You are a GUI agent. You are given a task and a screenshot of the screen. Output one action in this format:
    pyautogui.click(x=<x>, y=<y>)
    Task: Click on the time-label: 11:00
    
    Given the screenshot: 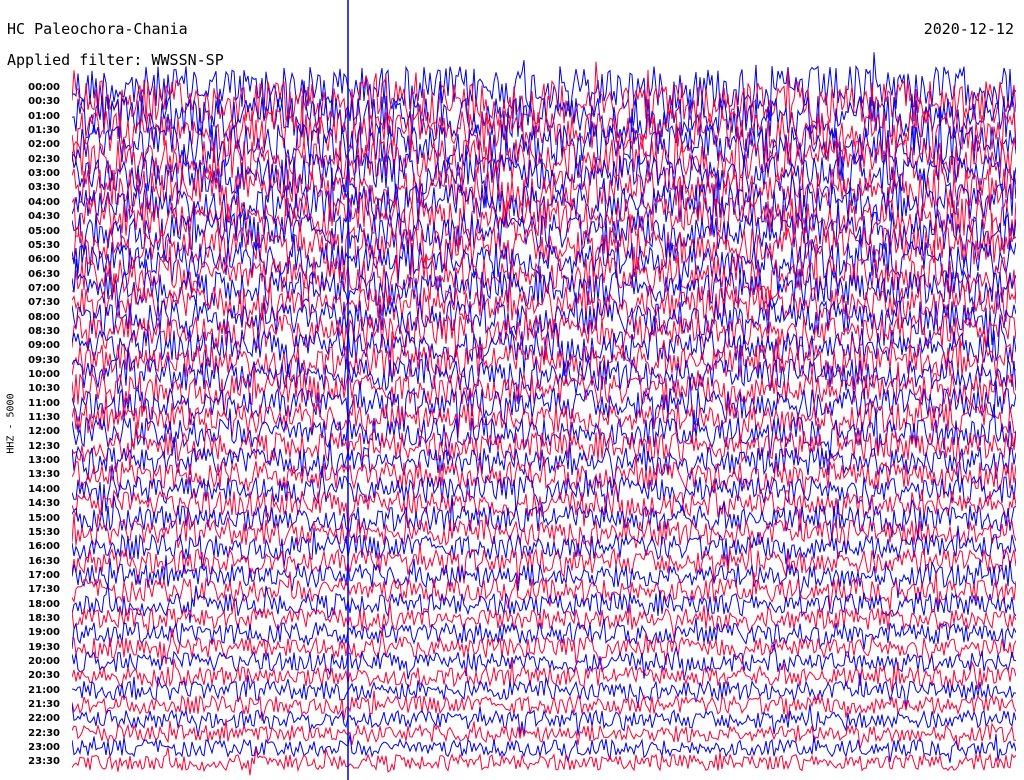 What is the action you would take?
    pyautogui.click(x=44, y=403)
    